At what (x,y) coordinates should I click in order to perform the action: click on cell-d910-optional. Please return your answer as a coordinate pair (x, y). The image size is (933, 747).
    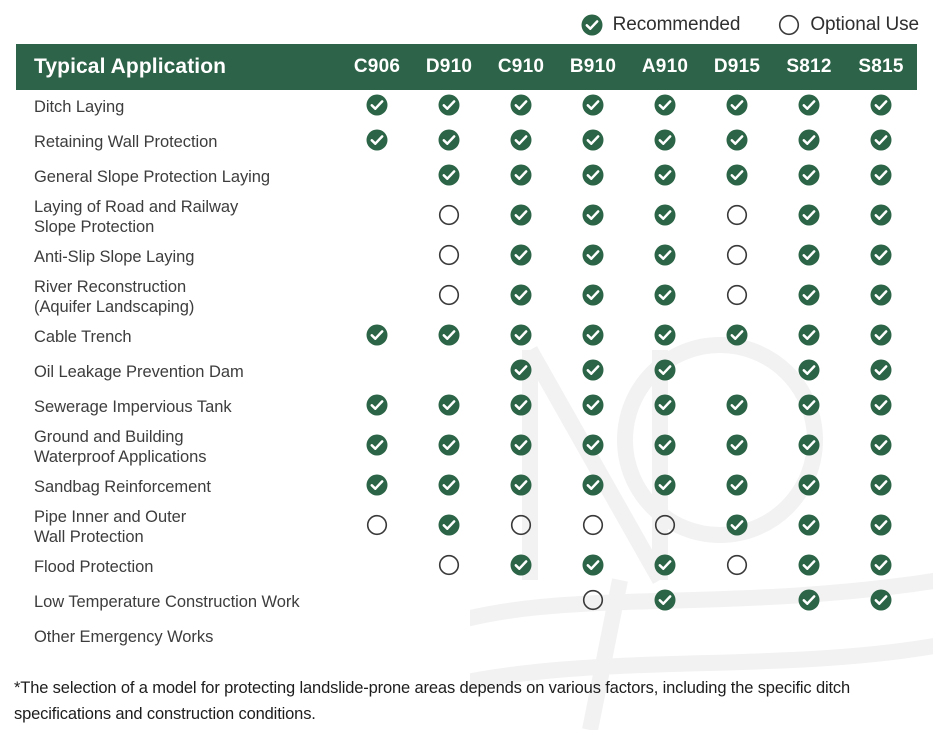
    Looking at the image, I should click on (449, 297).